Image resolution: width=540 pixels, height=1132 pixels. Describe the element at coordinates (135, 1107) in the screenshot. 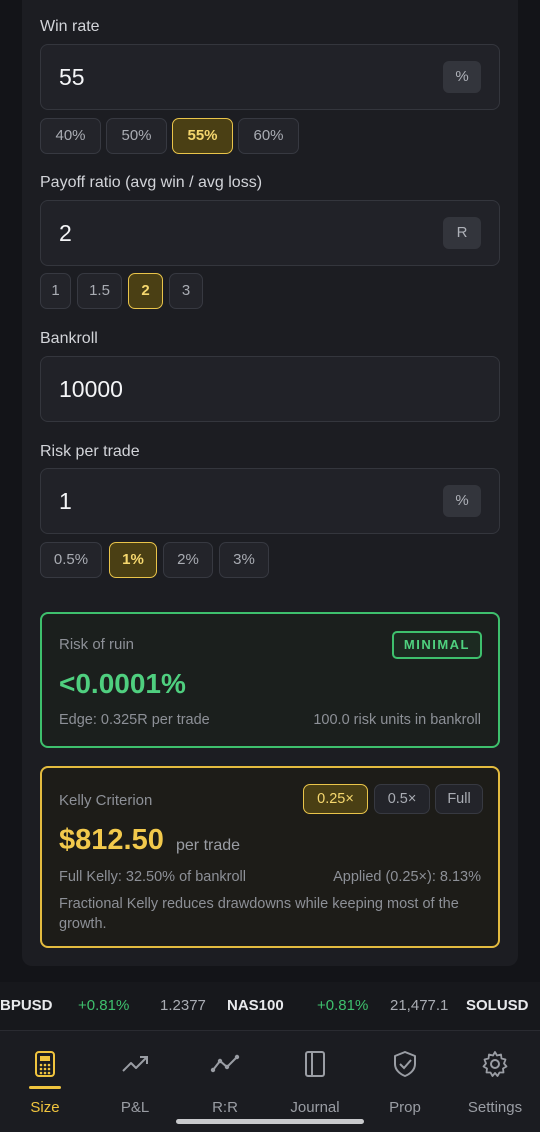

I see `nav-label-pnl: P&L` at that location.